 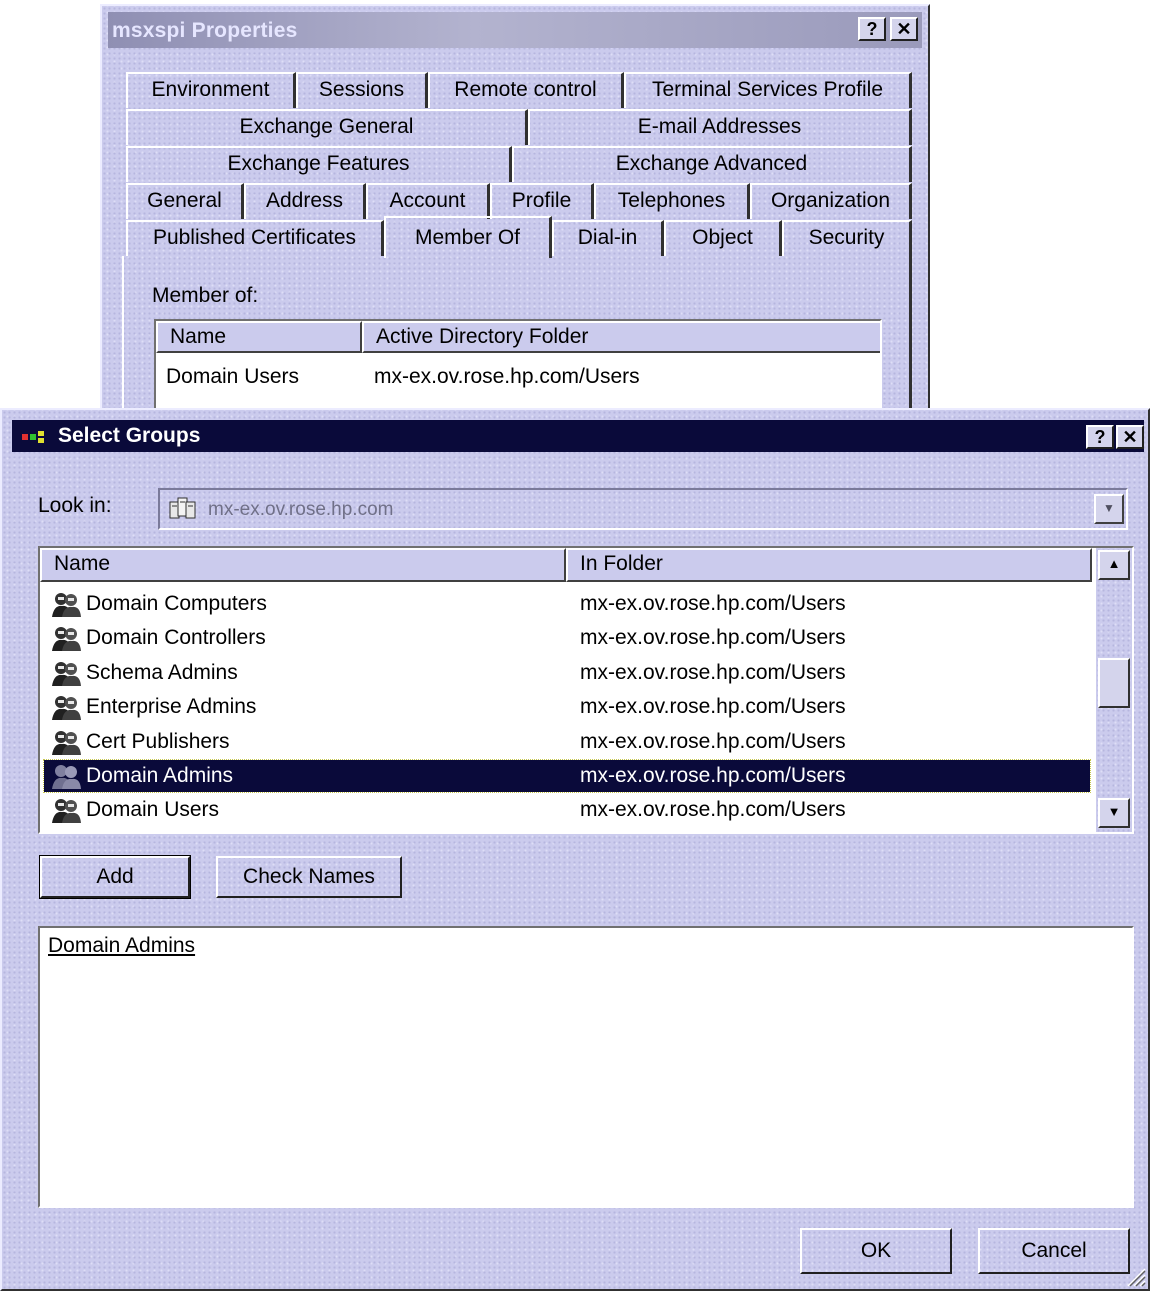 What do you see at coordinates (185, 201) in the screenshot?
I see `tab-general: General` at bounding box center [185, 201].